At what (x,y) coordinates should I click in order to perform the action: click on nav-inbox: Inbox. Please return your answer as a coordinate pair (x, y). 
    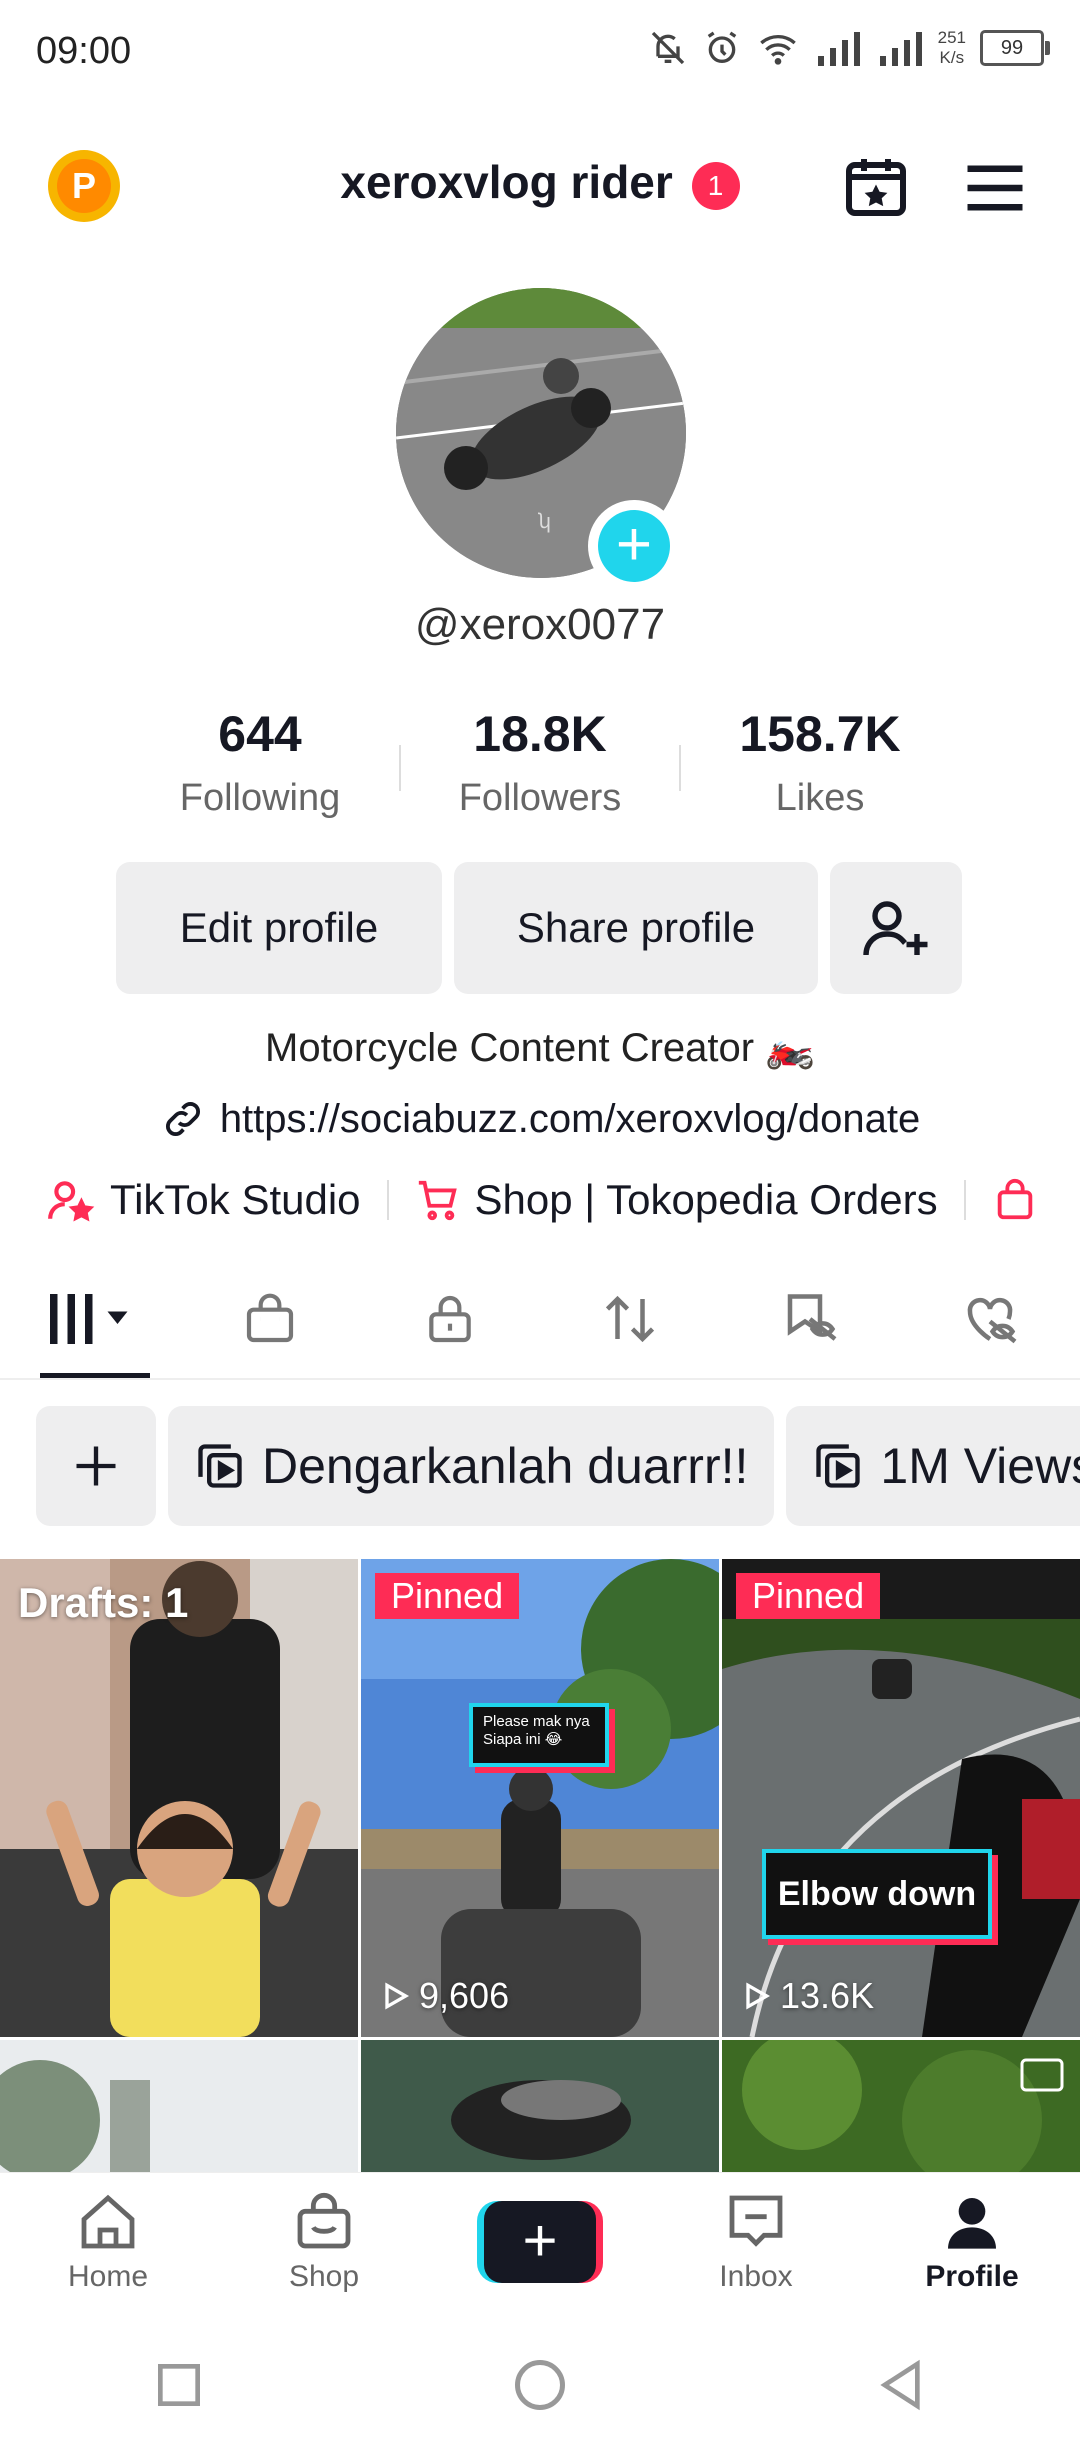
    Looking at the image, I should click on (756, 2242).